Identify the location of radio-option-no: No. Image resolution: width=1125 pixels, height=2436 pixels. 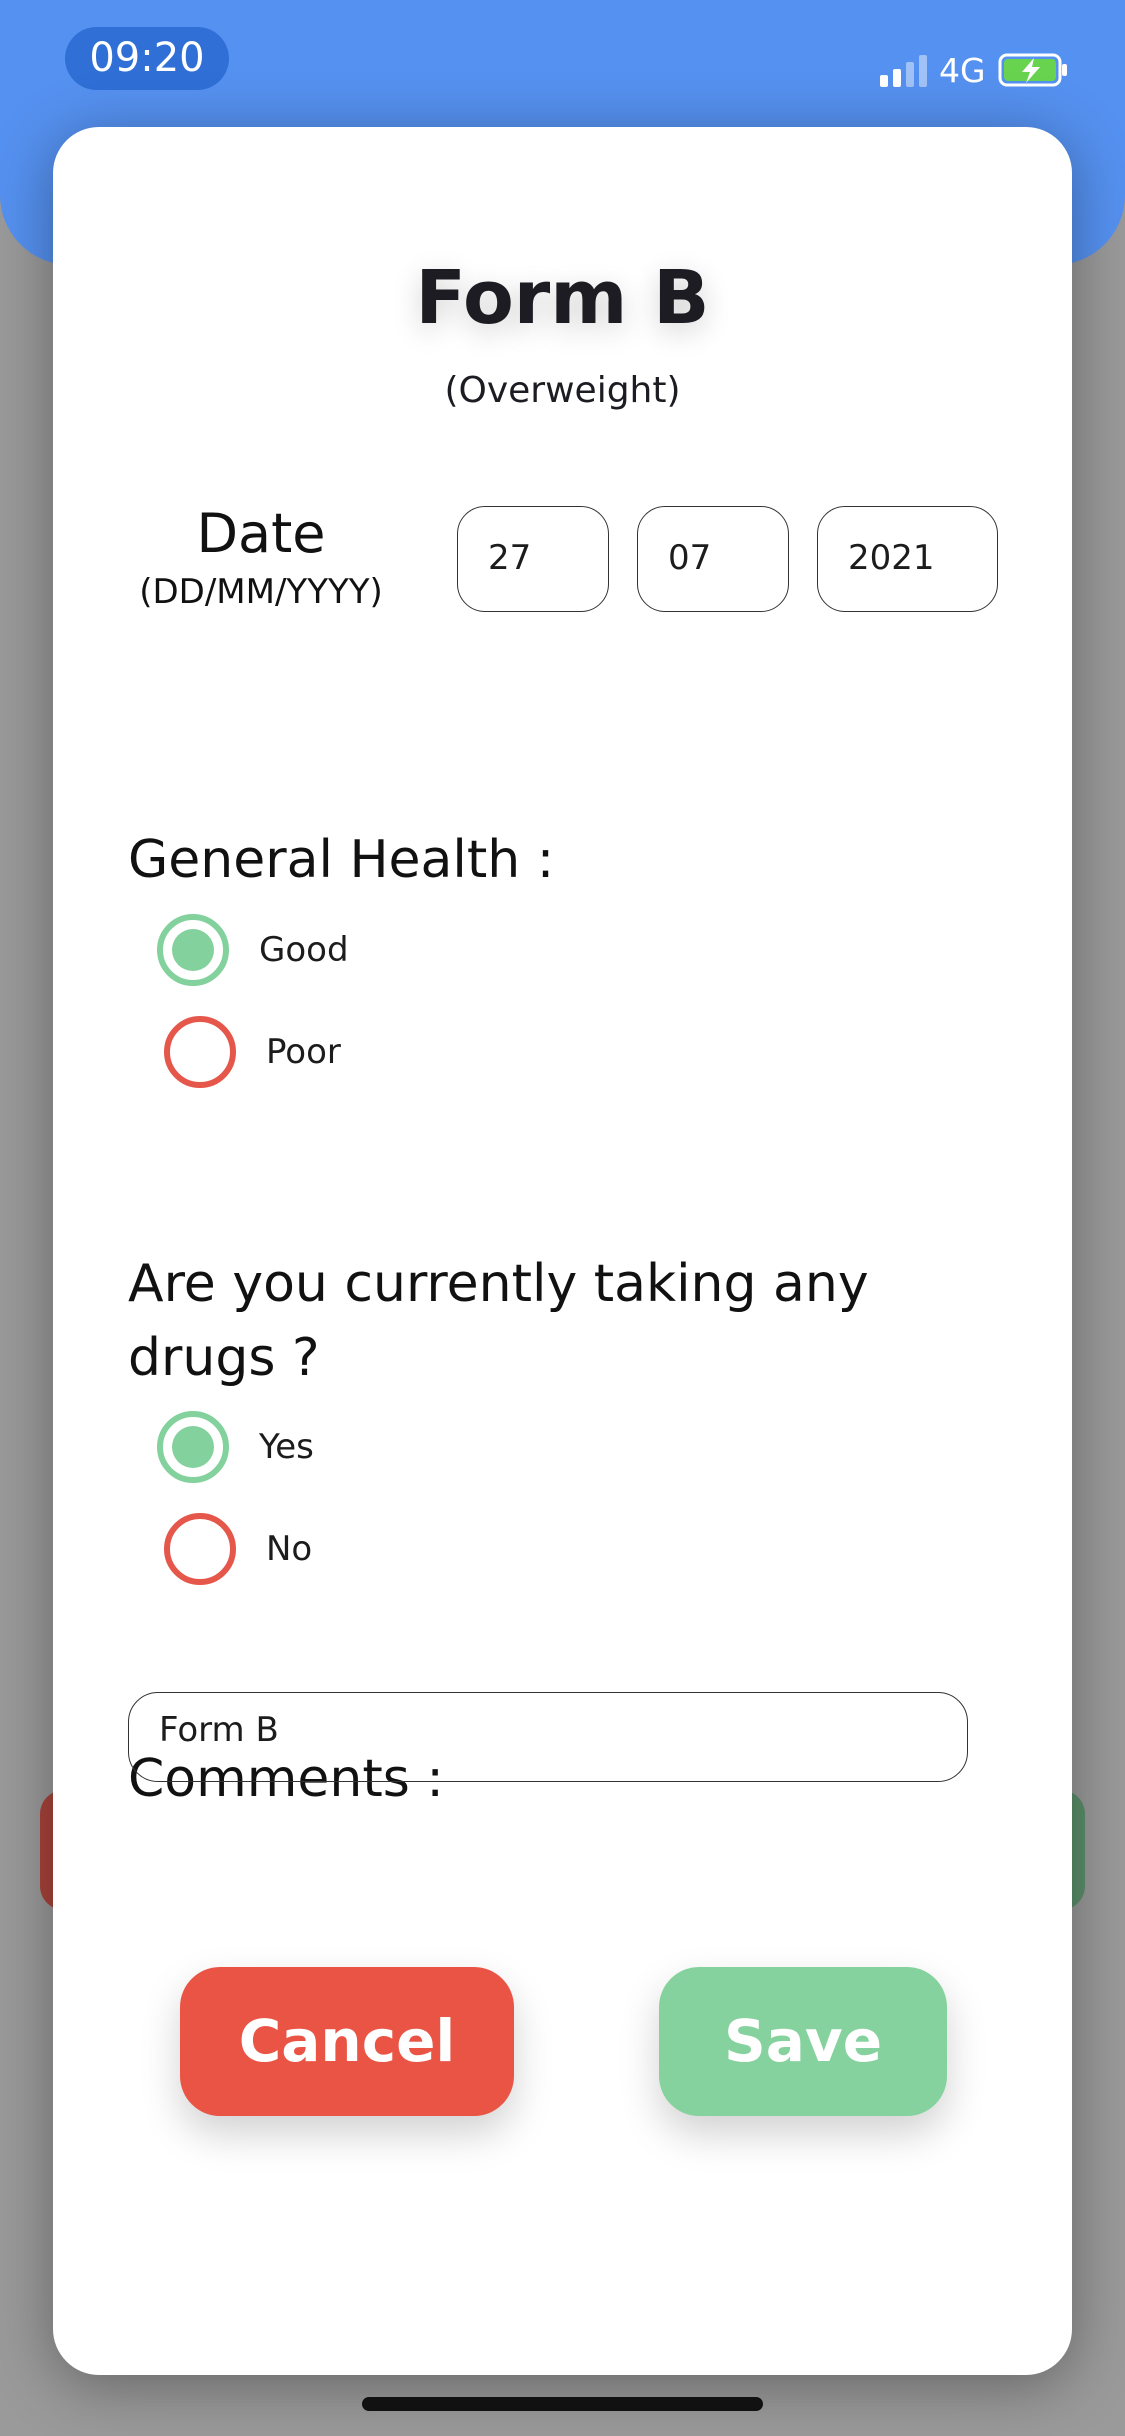
(238, 1549).